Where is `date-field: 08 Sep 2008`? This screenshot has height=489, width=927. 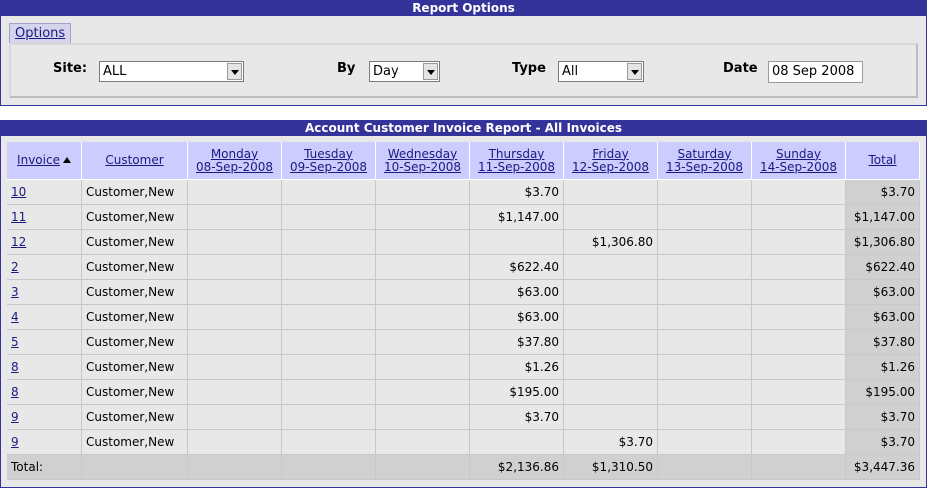 date-field: 08 Sep 2008 is located at coordinates (815, 72).